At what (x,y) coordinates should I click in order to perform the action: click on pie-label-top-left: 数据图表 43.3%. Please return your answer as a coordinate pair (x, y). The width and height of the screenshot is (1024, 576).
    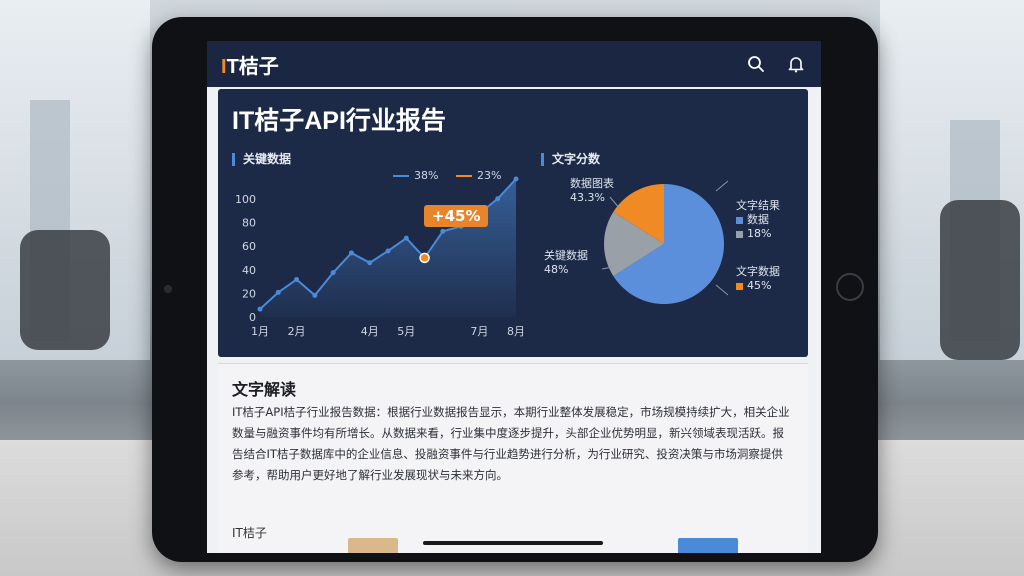
    Looking at the image, I should click on (592, 191).